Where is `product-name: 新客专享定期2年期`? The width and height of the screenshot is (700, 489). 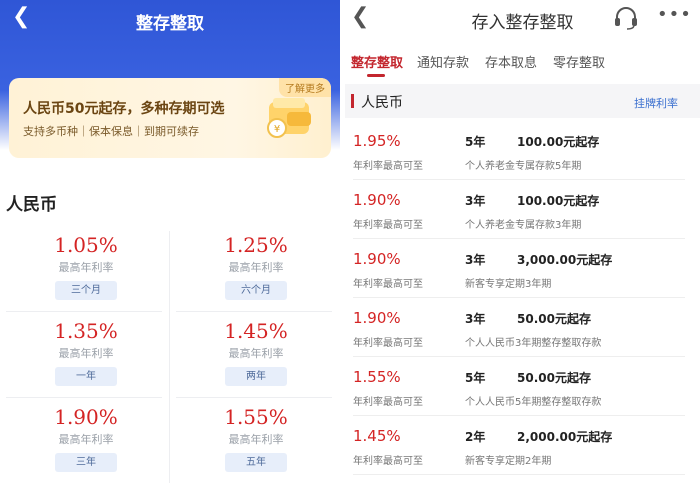
product-name: 新客专享定期2年期 is located at coordinates (508, 461).